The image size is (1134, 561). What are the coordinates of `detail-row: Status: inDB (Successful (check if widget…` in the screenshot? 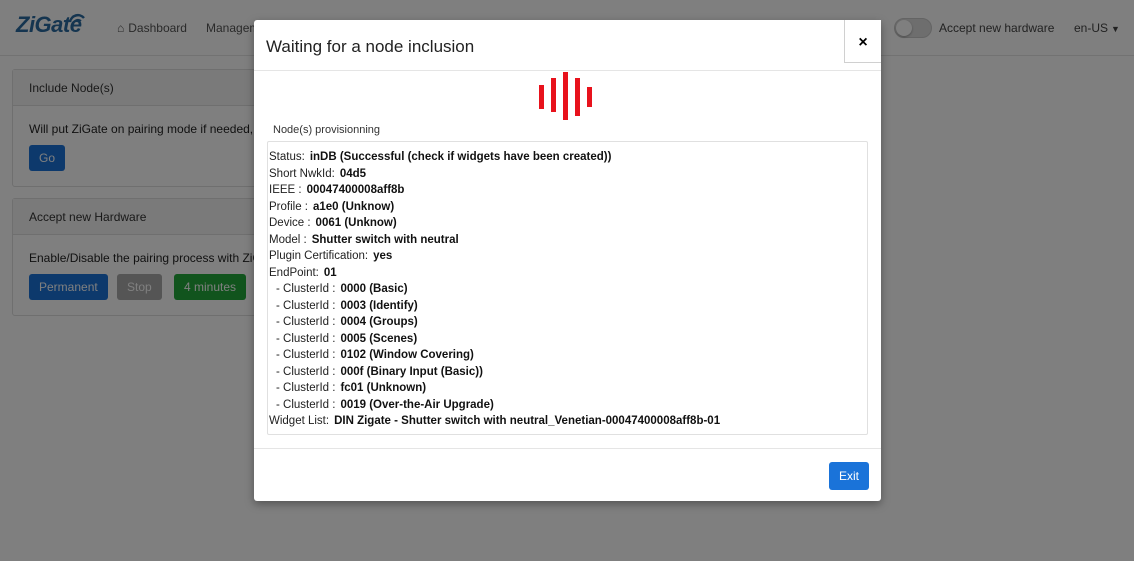 It's located at (567, 157).